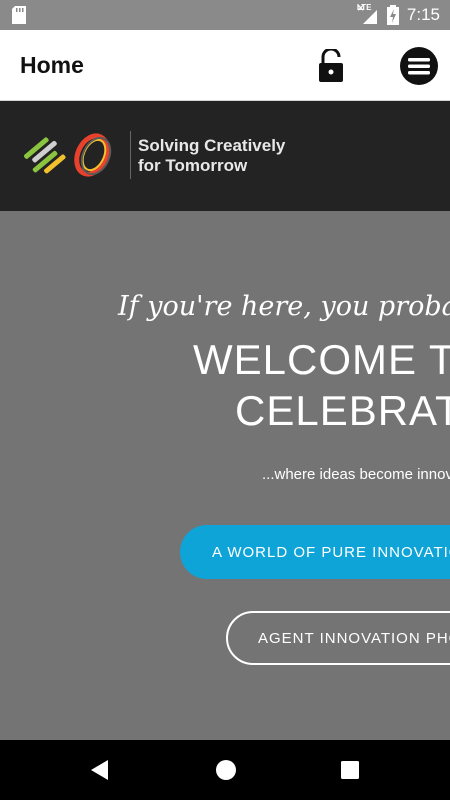 This screenshot has width=450, height=800. What do you see at coordinates (321, 359) in the screenshot?
I see `hero-heading-line1: WELCOME TO` at bounding box center [321, 359].